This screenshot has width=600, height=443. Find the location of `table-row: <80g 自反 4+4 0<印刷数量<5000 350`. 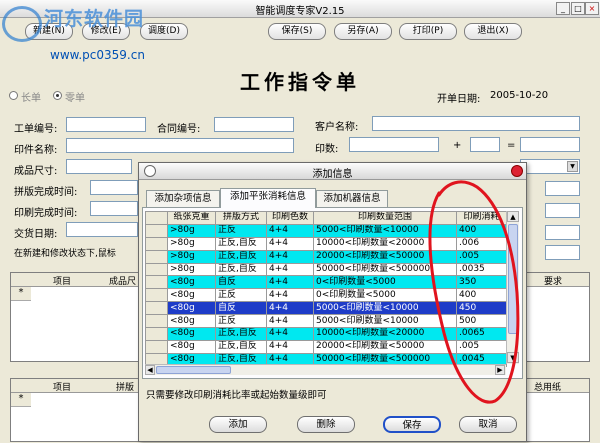

table-row: <80g 自反 4+4 0<印刷数量<5000 350 is located at coordinates (326, 282).